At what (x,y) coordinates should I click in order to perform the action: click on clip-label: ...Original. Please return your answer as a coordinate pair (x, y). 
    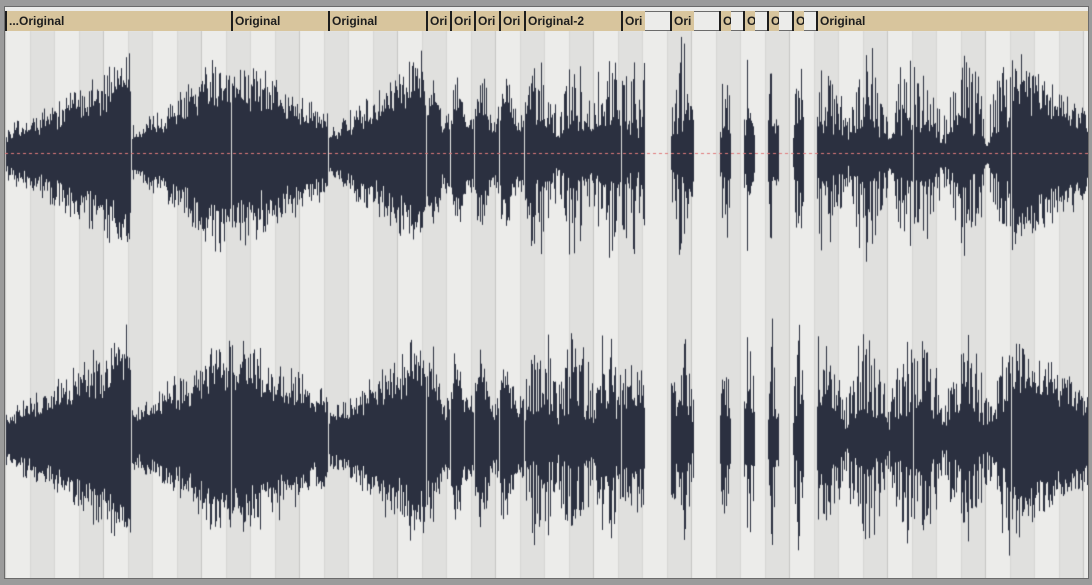
    Looking at the image, I should click on (37, 21).